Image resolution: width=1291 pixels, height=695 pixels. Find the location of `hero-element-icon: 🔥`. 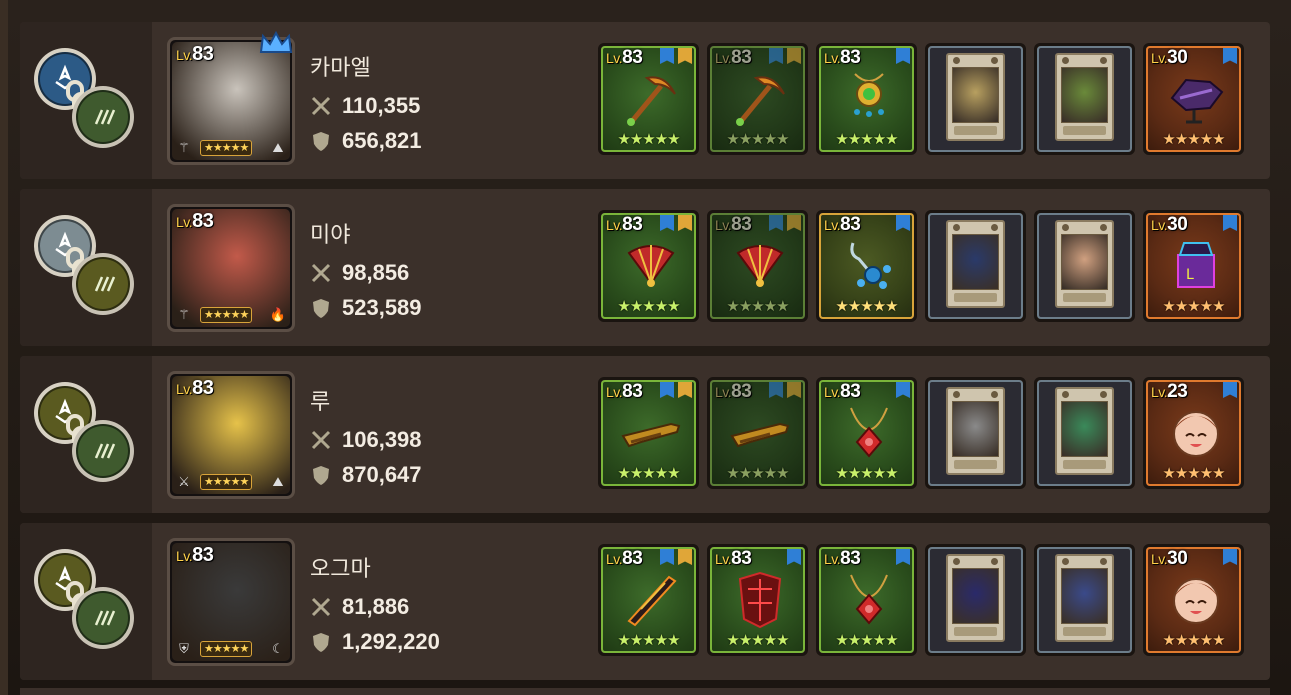

hero-element-icon: 🔥 is located at coordinates (278, 314).